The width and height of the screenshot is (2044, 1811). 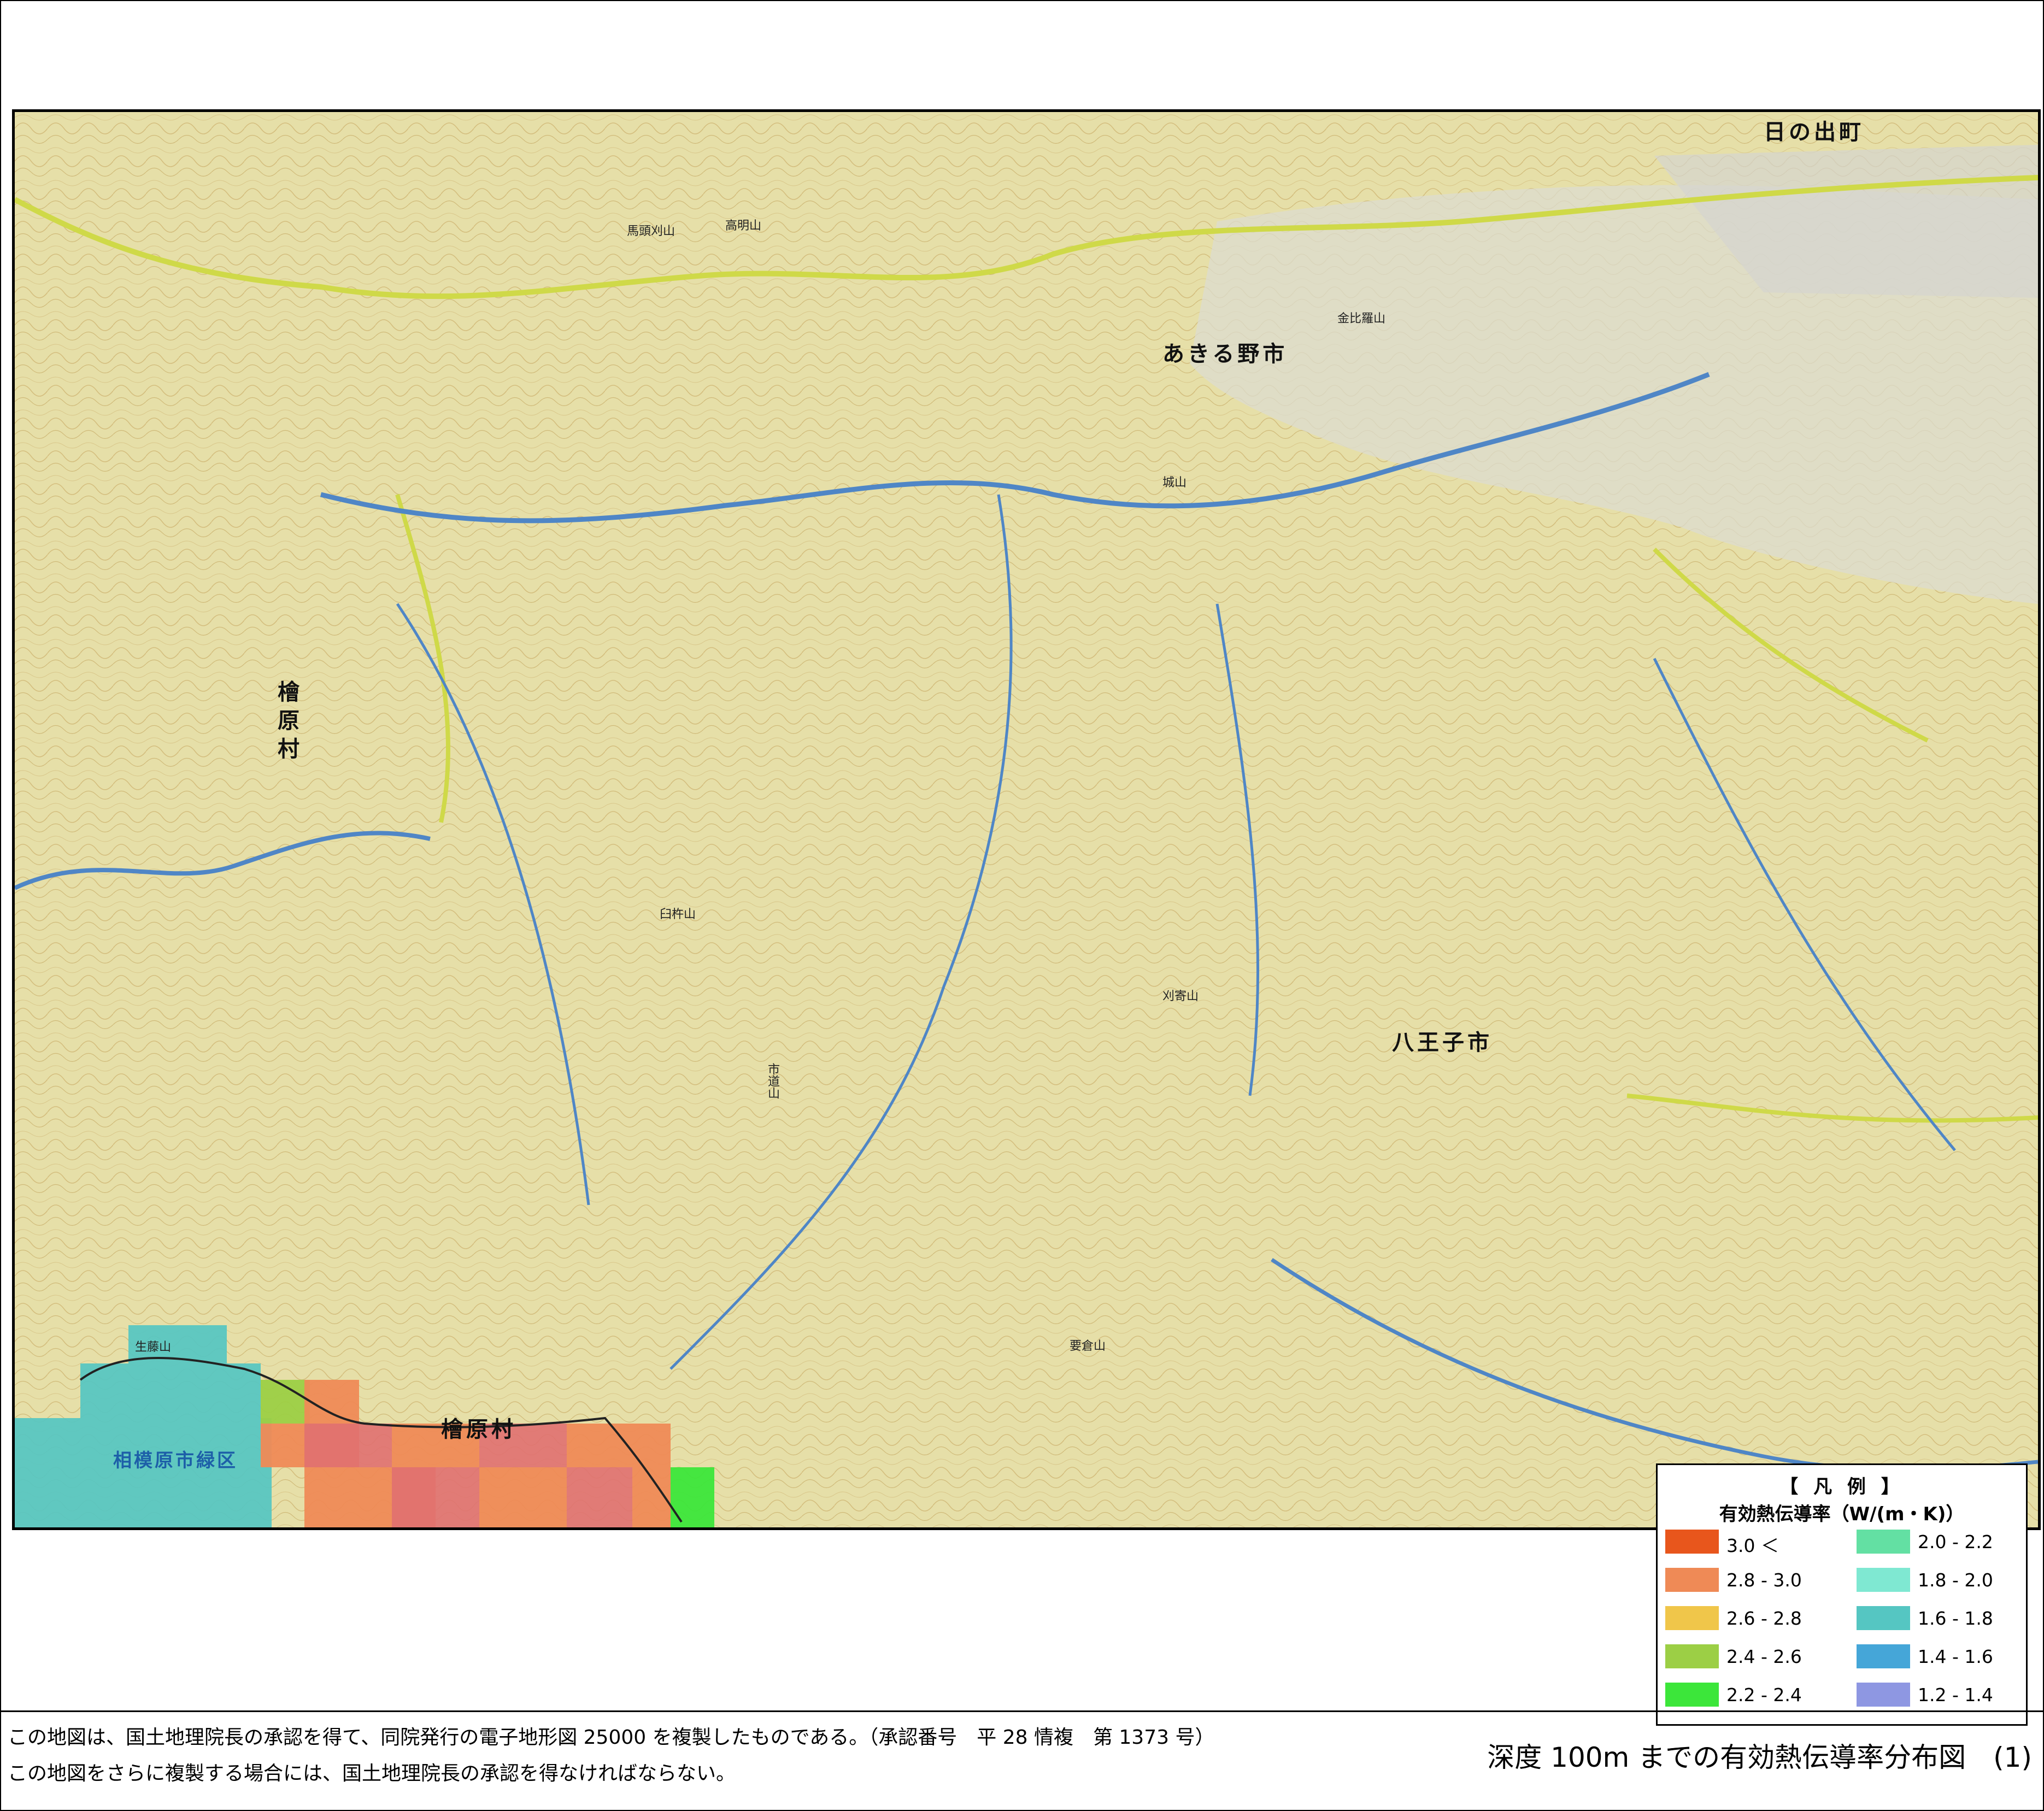 What do you see at coordinates (1764, 1618) in the screenshot?
I see `legend-label: 2.6 - 2.8` at bounding box center [1764, 1618].